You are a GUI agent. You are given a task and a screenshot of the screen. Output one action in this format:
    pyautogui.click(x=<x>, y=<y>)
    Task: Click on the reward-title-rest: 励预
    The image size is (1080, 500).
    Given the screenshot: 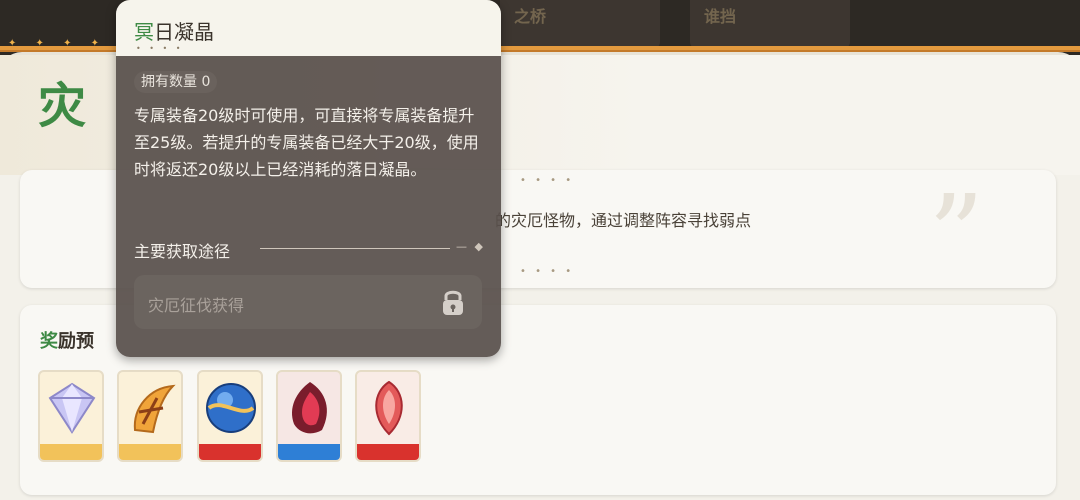 What is the action you would take?
    pyautogui.click(x=76, y=341)
    